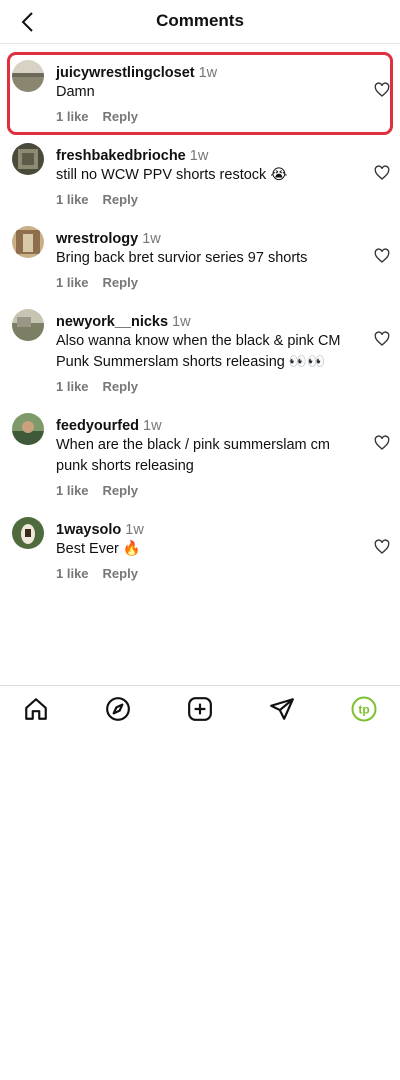 This screenshot has width=400, height=1080. Describe the element at coordinates (282, 709) in the screenshot. I see `send-icon` at that location.